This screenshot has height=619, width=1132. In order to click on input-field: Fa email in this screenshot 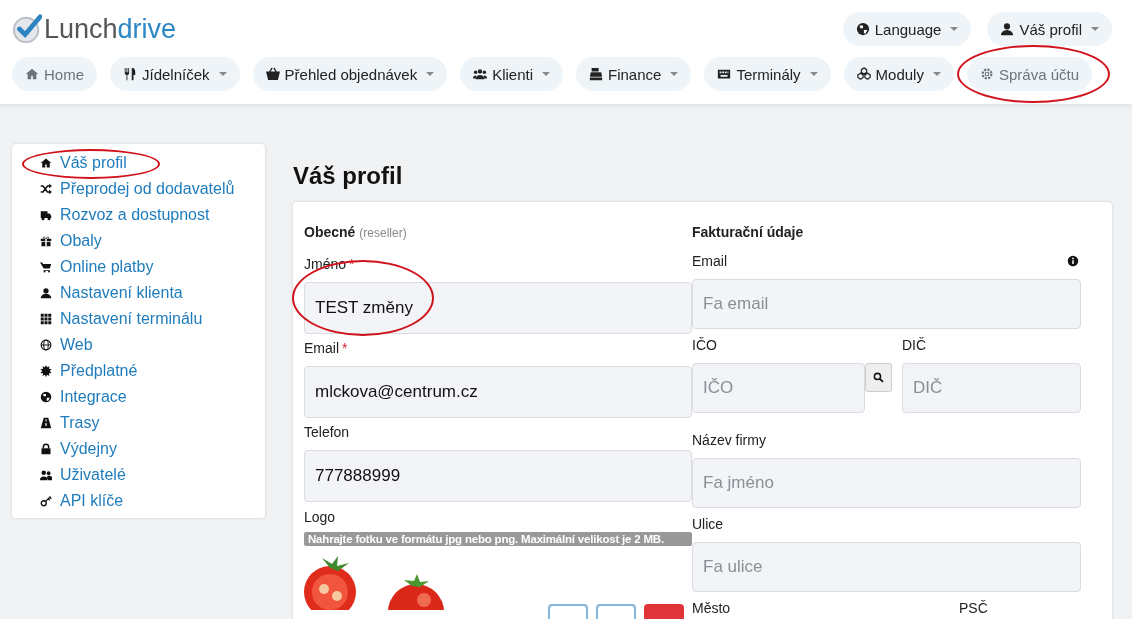, I will do `click(886, 304)`.